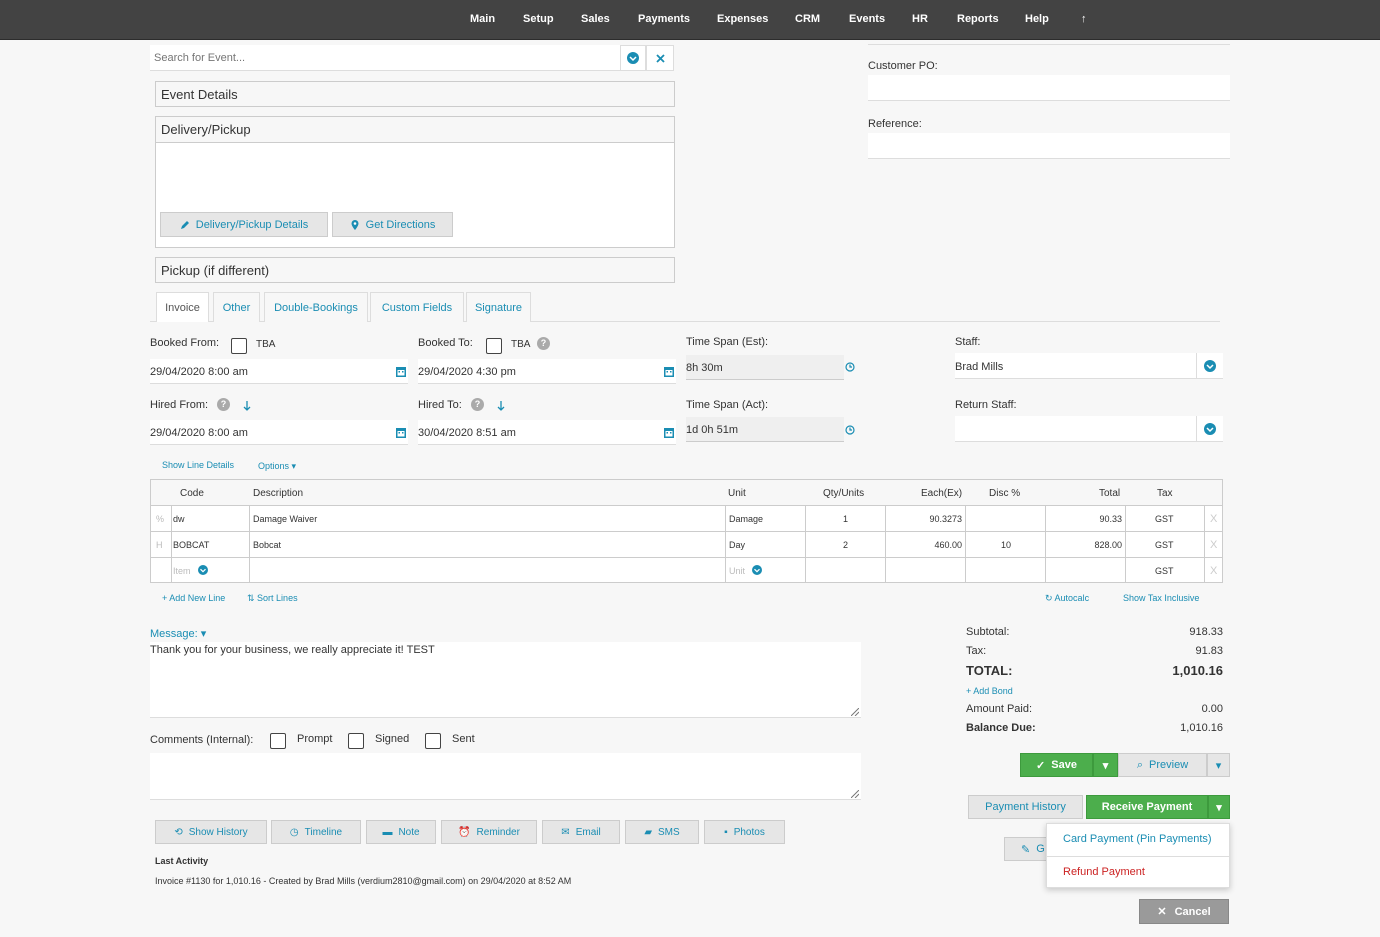 This screenshot has height=937, width=1380. Describe the element at coordinates (1067, 598) in the screenshot. I see `autocalc-link: ↻ Autocalc` at that location.